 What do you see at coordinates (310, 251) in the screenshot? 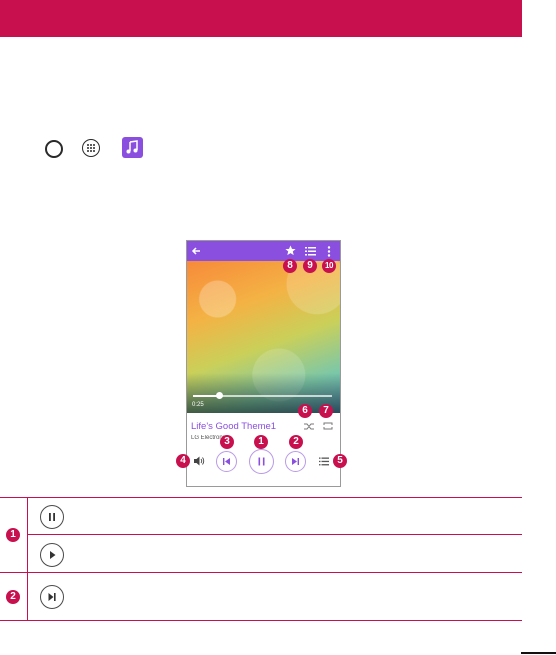
I see `playlist-icon` at bounding box center [310, 251].